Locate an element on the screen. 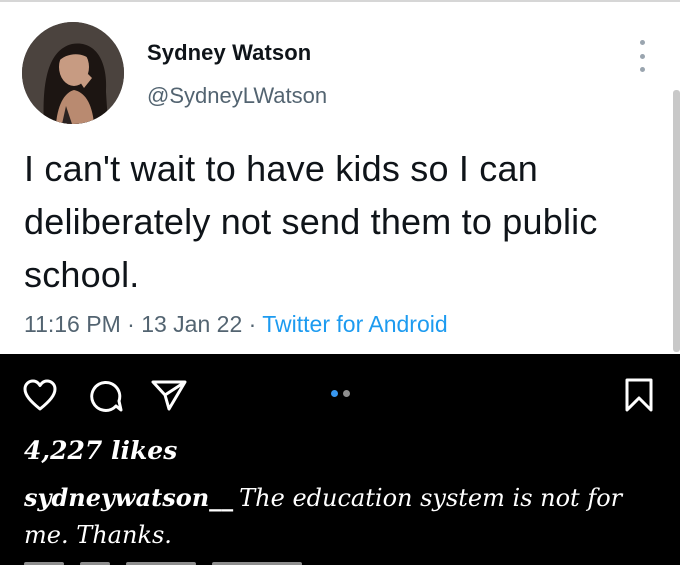 This screenshot has height=565, width=680. bookmark-icon is located at coordinates (639, 395).